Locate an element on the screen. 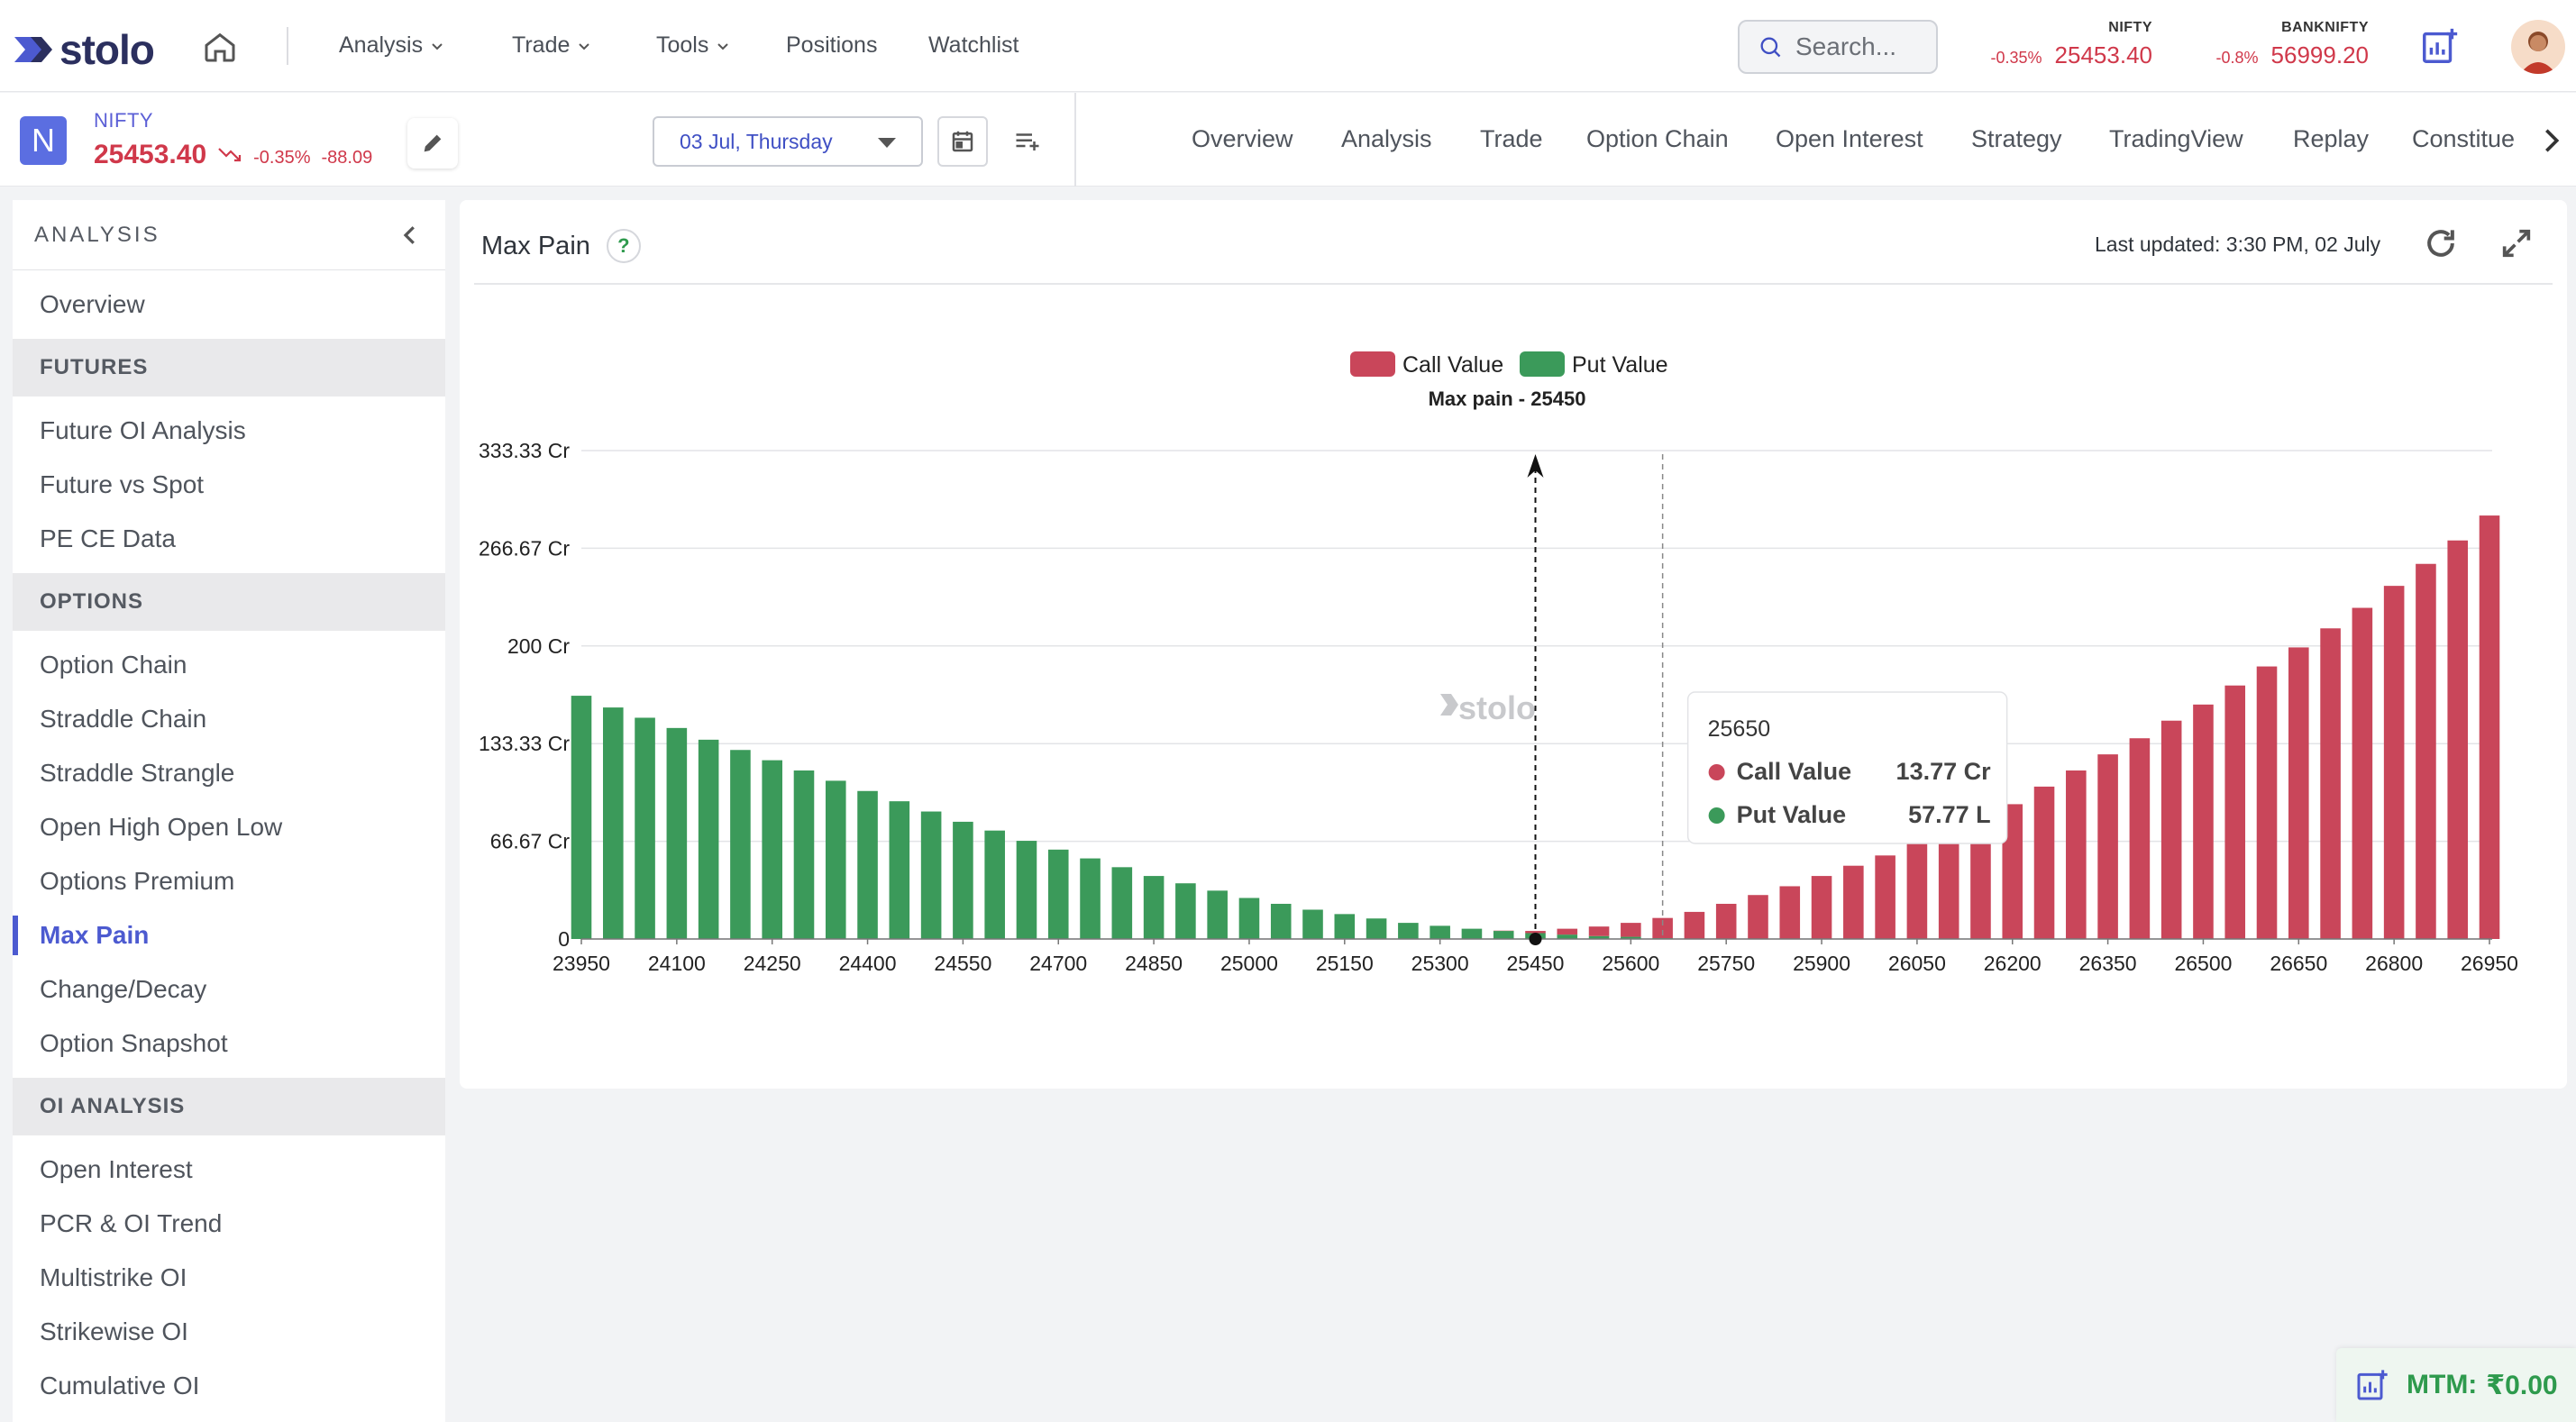 Image resolution: width=2576 pixels, height=1422 pixels. x-tick-label: 26050 is located at coordinates (1917, 963).